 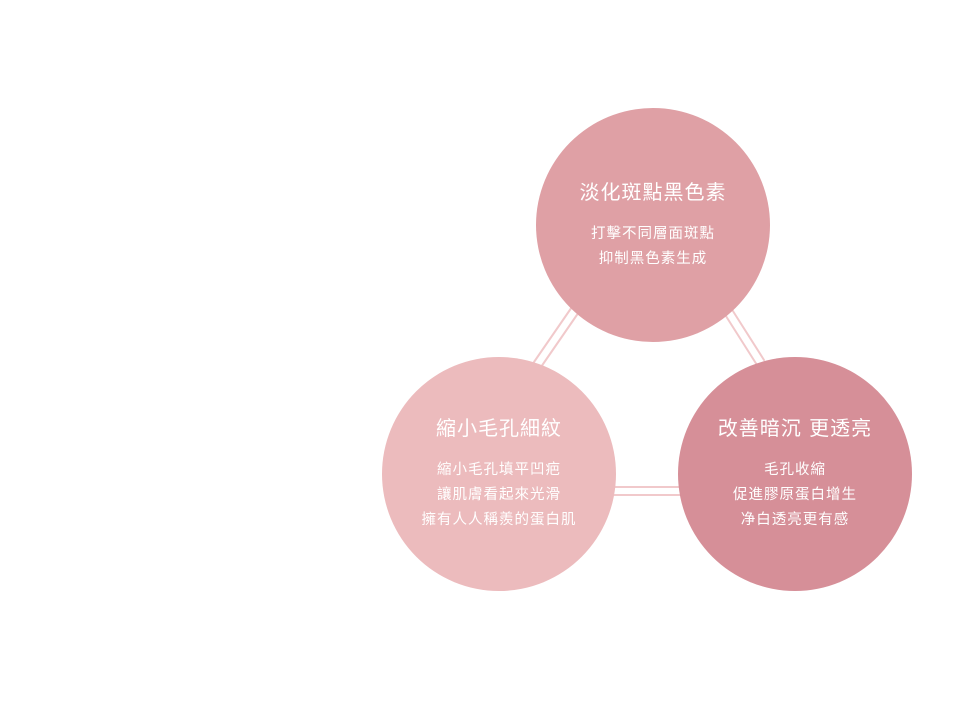 I want to click on node-fade-spots: 淡化斑點黑色素 打擊不同層面斑點 抑制黑色素生成, so click(x=653, y=225).